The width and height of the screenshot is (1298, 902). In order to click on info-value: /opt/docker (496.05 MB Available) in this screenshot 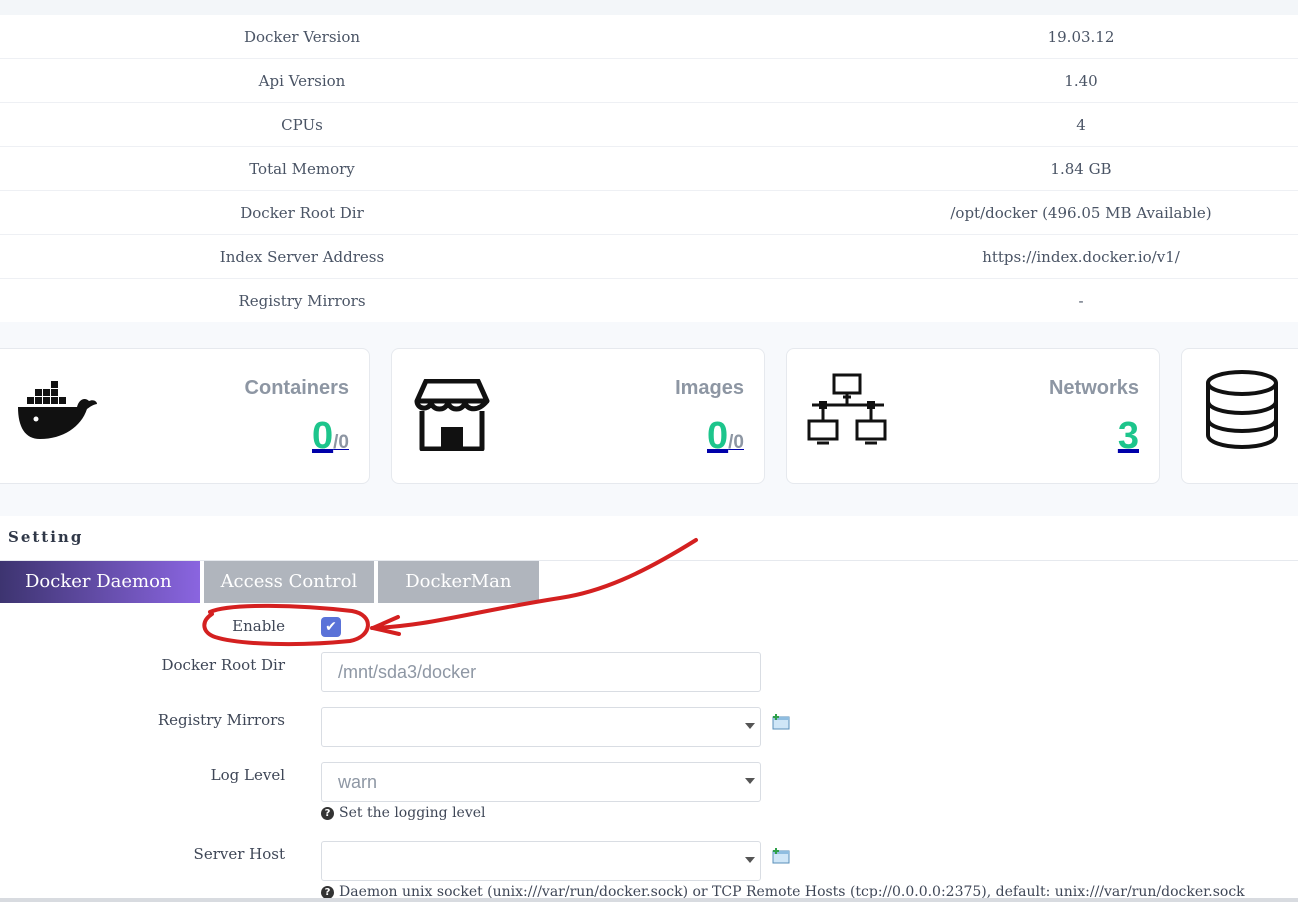, I will do `click(1081, 212)`.